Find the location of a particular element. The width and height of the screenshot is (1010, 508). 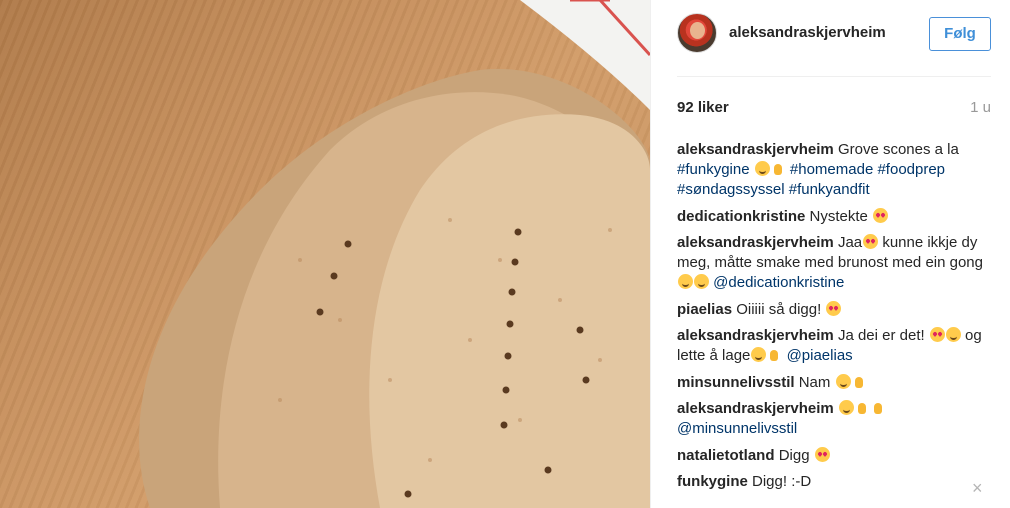

comment-user: piaelias is located at coordinates (704, 309).